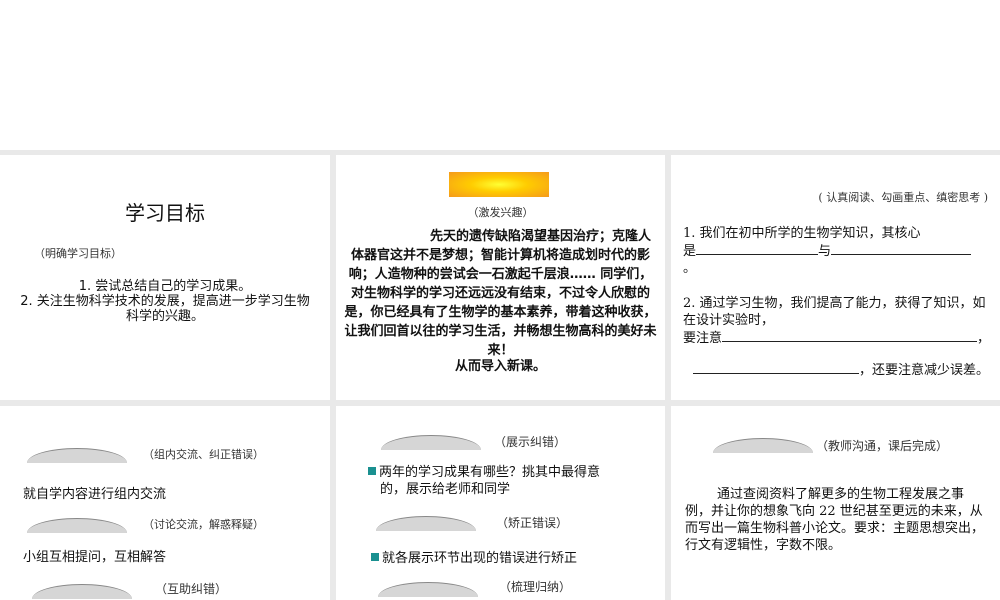  Describe the element at coordinates (490, 481) in the screenshot. I see `bullet-text: 两年的学习成果有哪些？挑其中最得意的，展示给老师和同学` at that location.